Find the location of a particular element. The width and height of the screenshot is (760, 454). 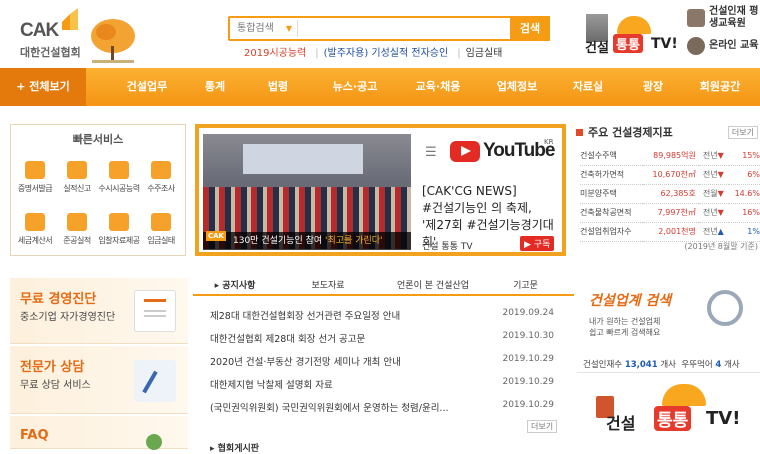

nav-item-news: 뉴스·공고 is located at coordinates (355, 87).